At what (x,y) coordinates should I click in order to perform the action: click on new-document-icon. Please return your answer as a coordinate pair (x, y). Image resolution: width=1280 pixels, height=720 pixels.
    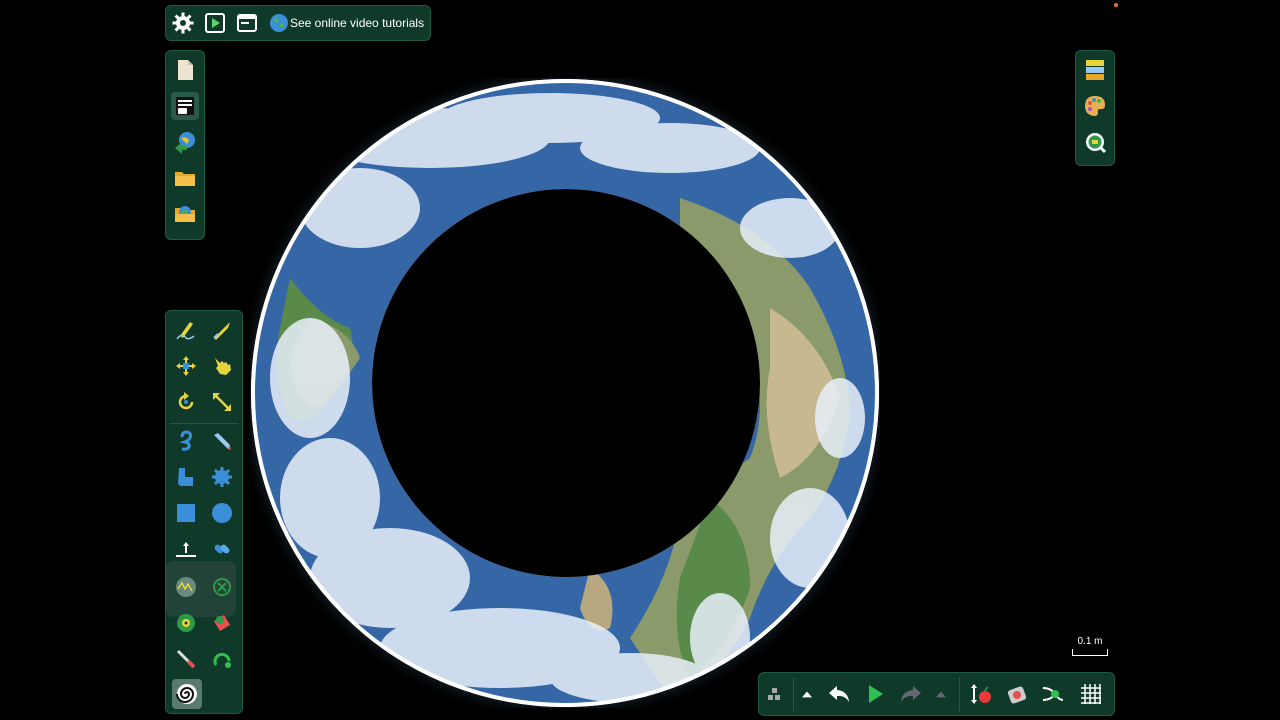
    Looking at the image, I should click on (185, 70).